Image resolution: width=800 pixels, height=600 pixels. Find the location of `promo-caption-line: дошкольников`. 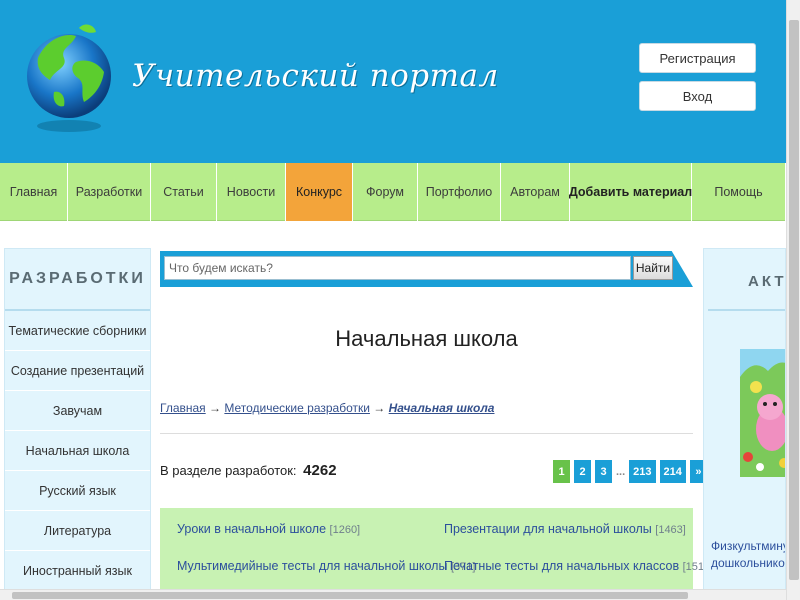

promo-caption-line: дошкольников is located at coordinates (748, 563).